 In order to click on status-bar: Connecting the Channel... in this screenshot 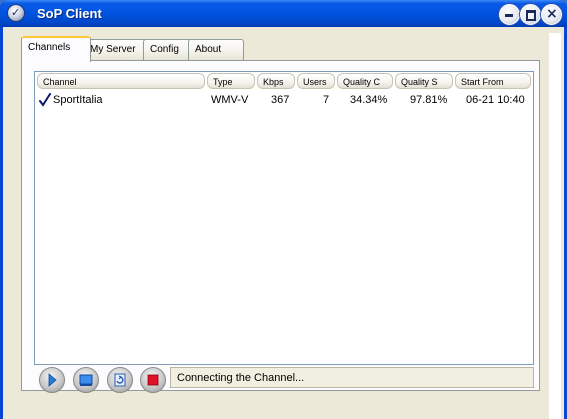, I will do `click(352, 377)`.